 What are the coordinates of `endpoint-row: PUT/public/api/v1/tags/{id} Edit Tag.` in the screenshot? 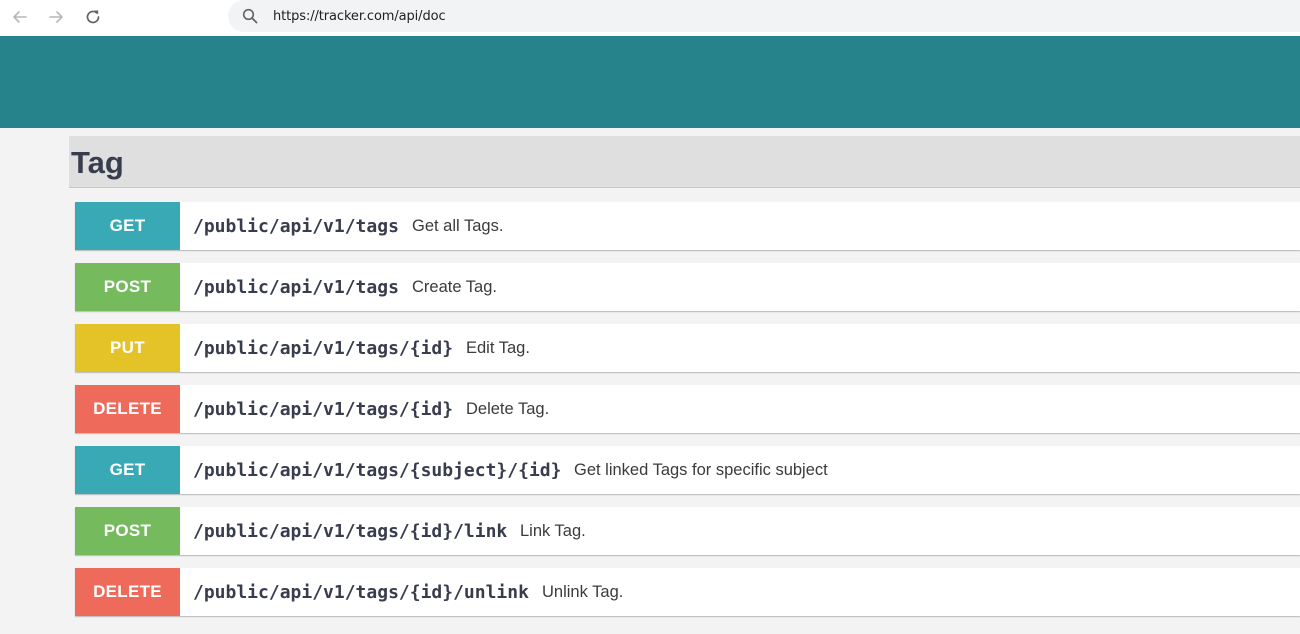 It's located at (687, 348).